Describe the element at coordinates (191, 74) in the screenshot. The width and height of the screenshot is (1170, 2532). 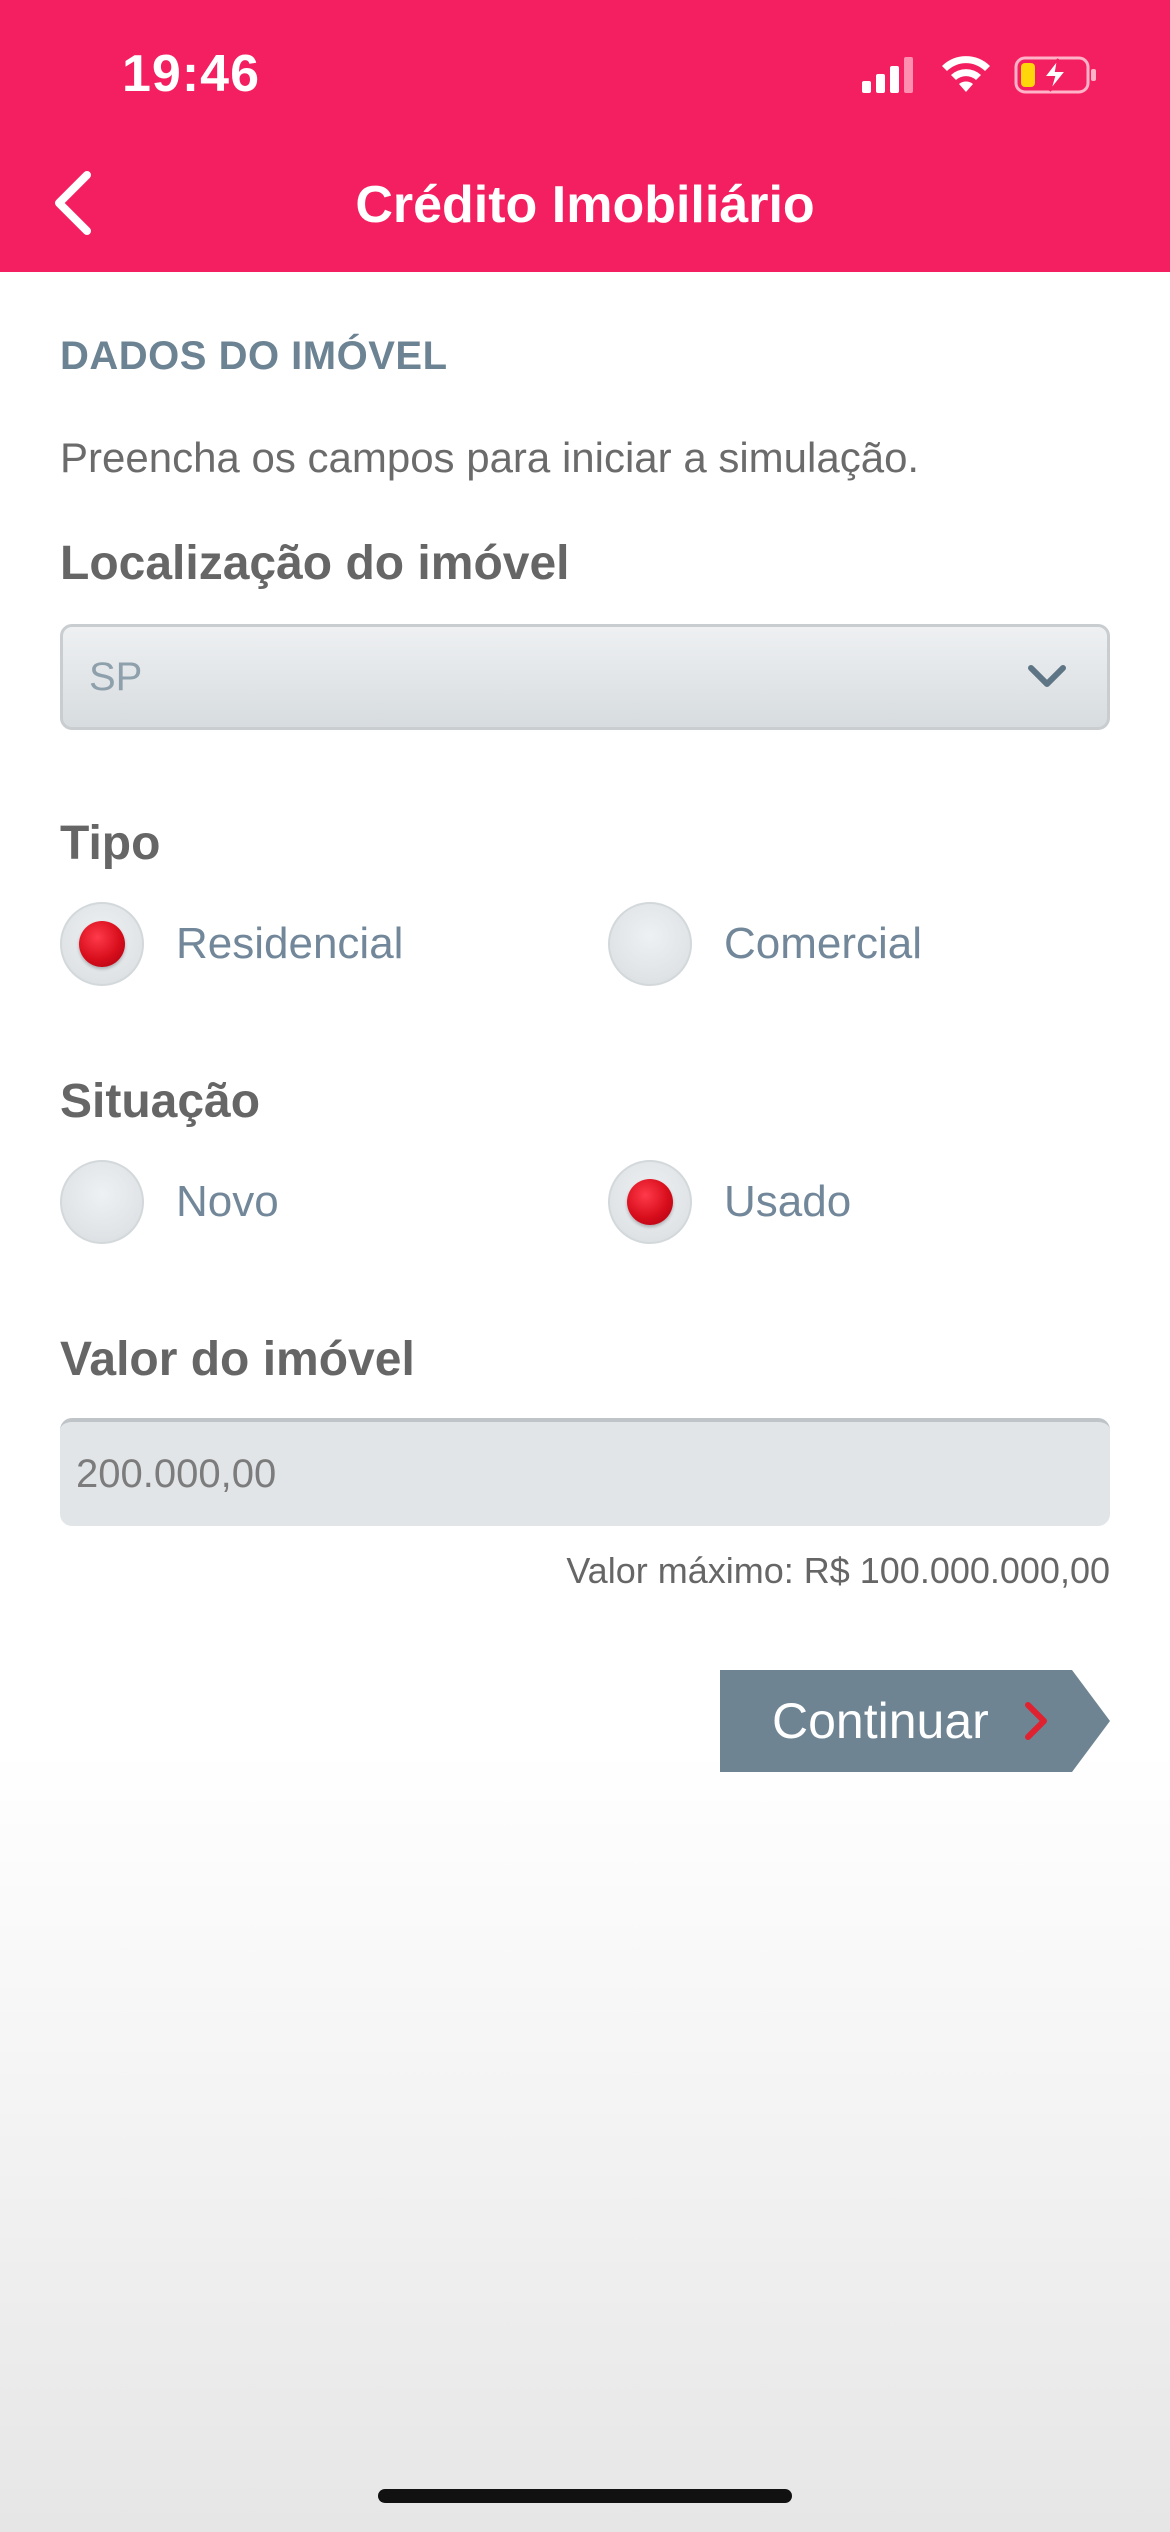
I see `status-time: 19:46` at that location.